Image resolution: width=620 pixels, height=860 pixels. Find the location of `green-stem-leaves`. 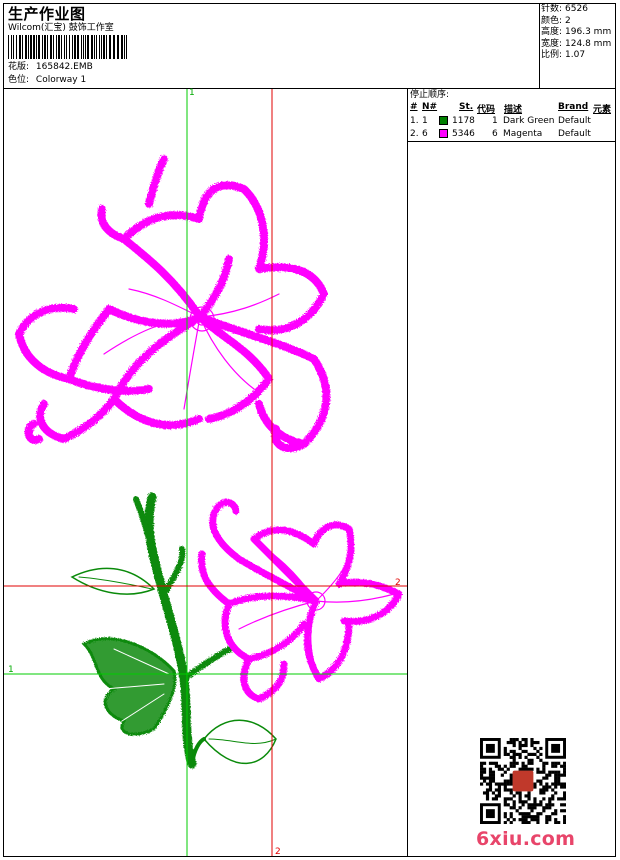

green-stem-leaves is located at coordinates (173, 630).